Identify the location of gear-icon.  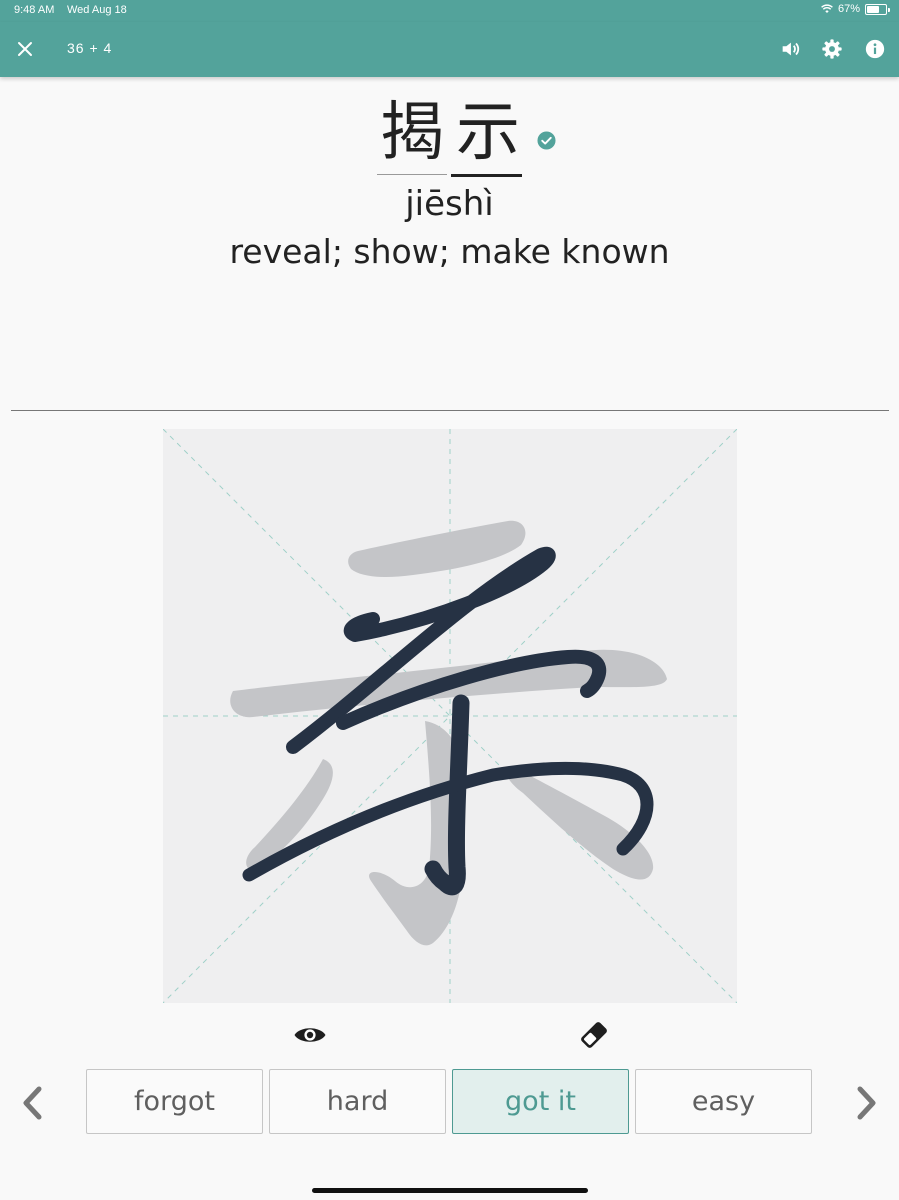
(832, 49).